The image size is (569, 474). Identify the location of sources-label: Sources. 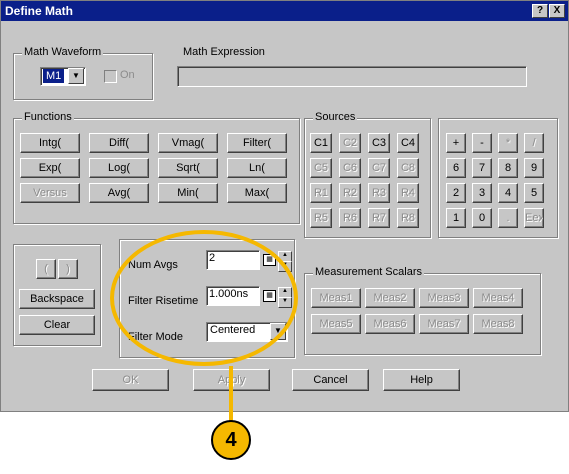
(335, 117).